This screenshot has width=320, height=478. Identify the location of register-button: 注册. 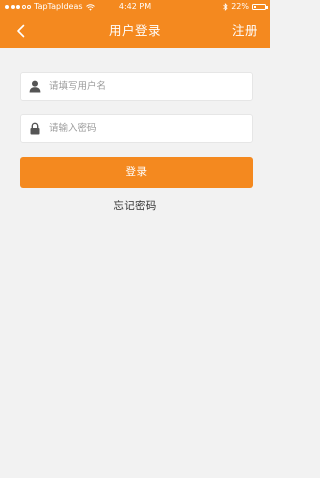
(245, 31).